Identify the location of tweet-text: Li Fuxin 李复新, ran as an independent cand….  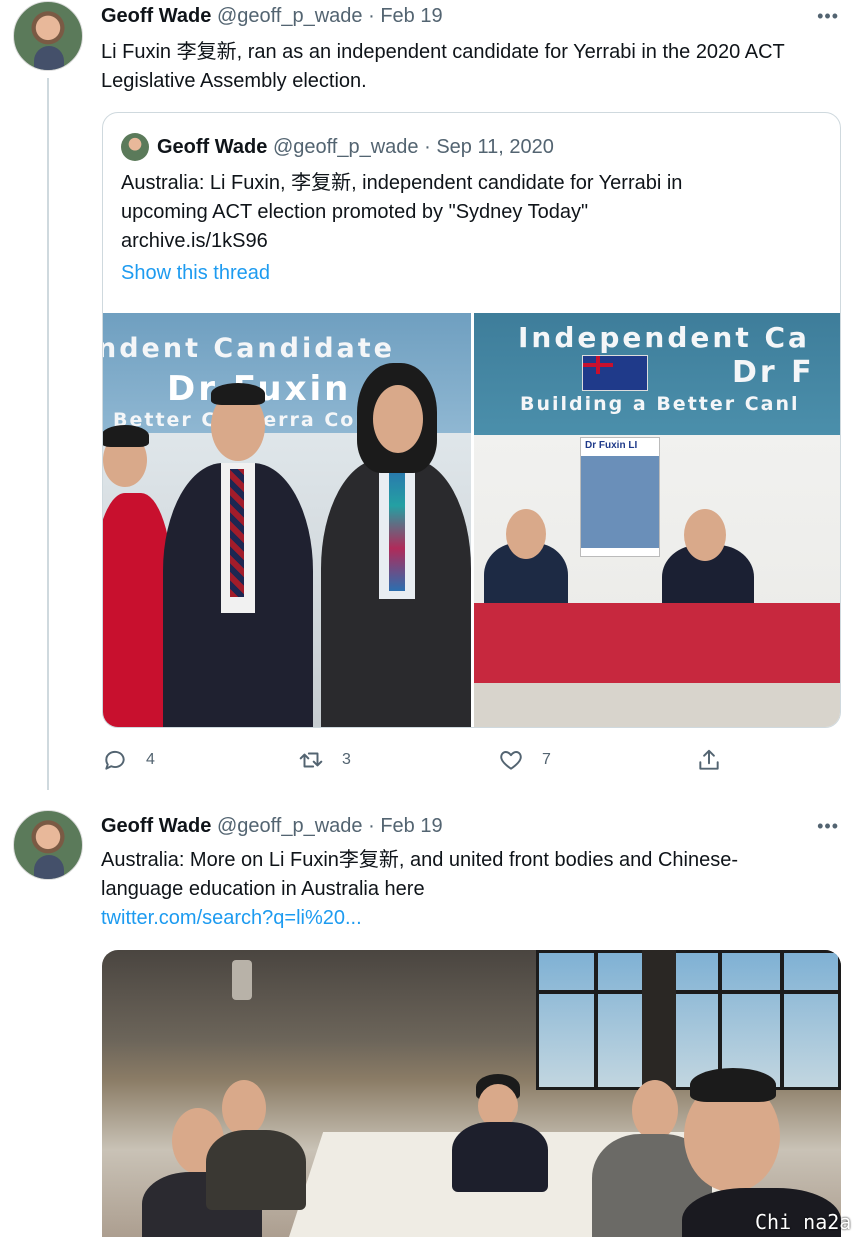
(443, 66).